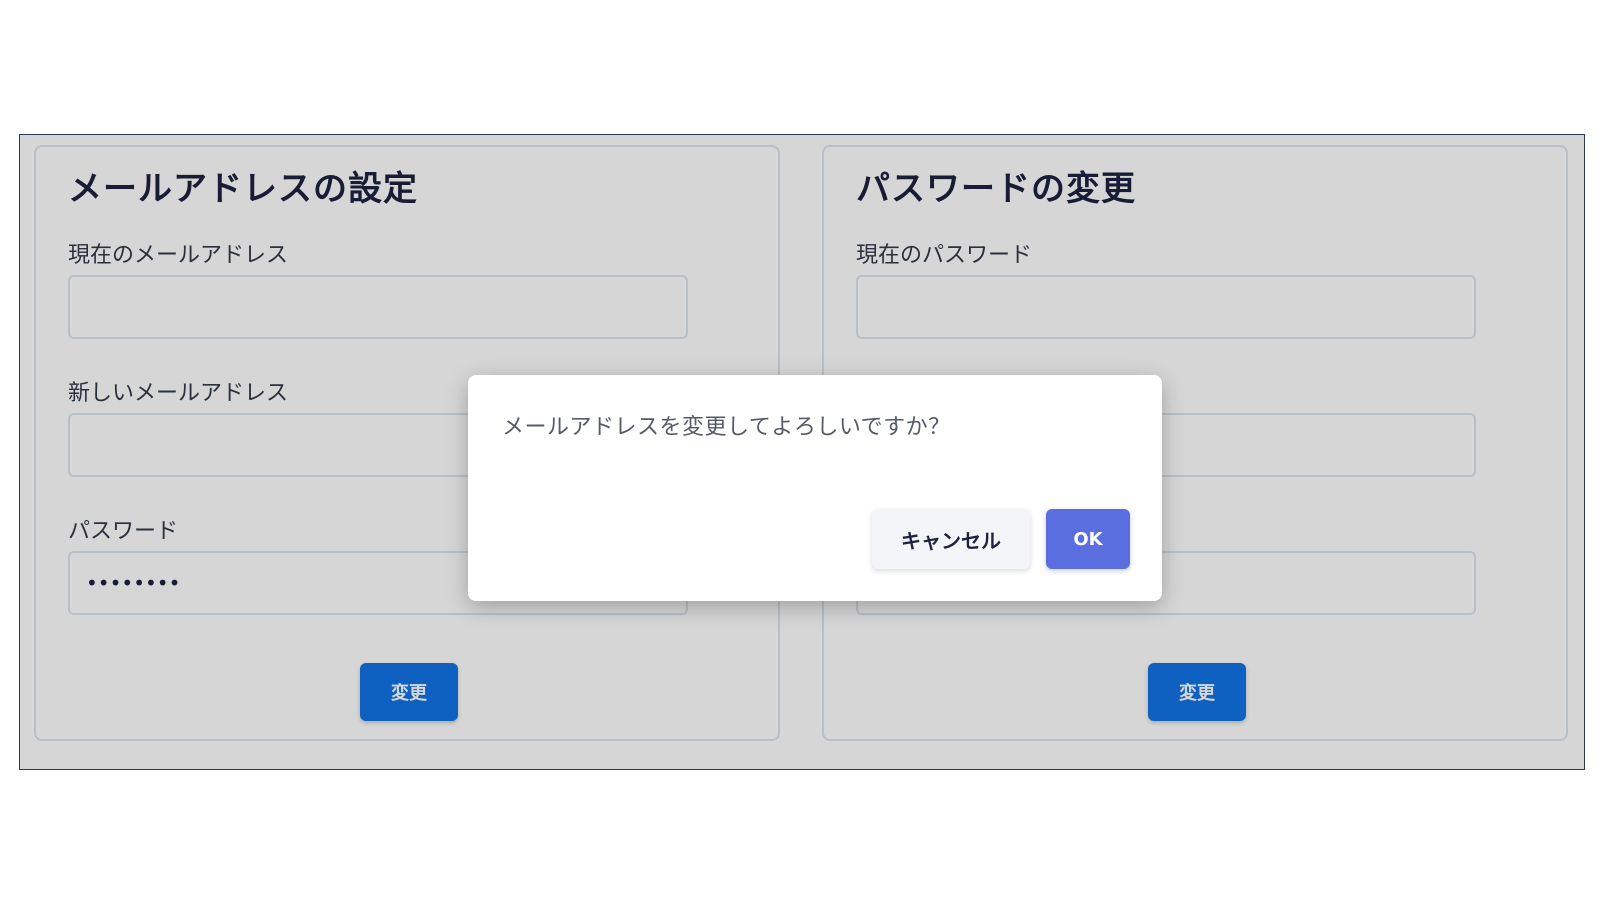  What do you see at coordinates (951, 539) in the screenshot?
I see `cancel-button: キャンセル` at bounding box center [951, 539].